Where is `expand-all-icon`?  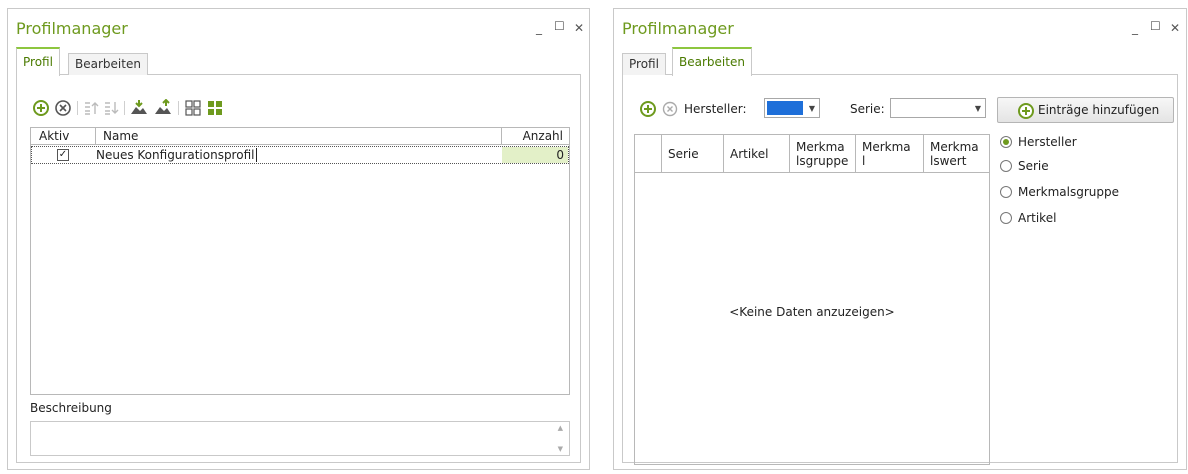 expand-all-icon is located at coordinates (215, 108).